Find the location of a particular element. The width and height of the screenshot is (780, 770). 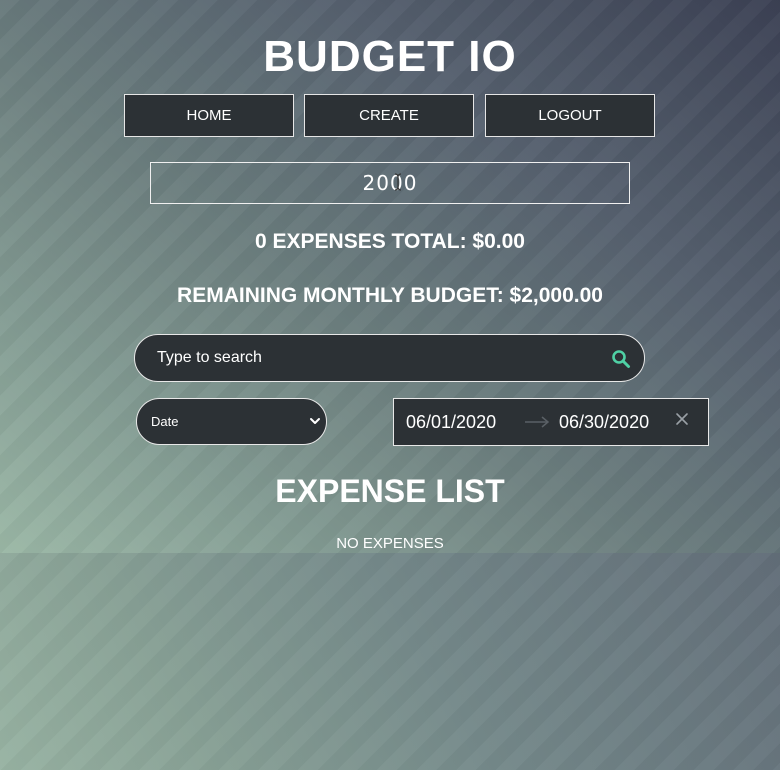

budget-input is located at coordinates (390, 183).